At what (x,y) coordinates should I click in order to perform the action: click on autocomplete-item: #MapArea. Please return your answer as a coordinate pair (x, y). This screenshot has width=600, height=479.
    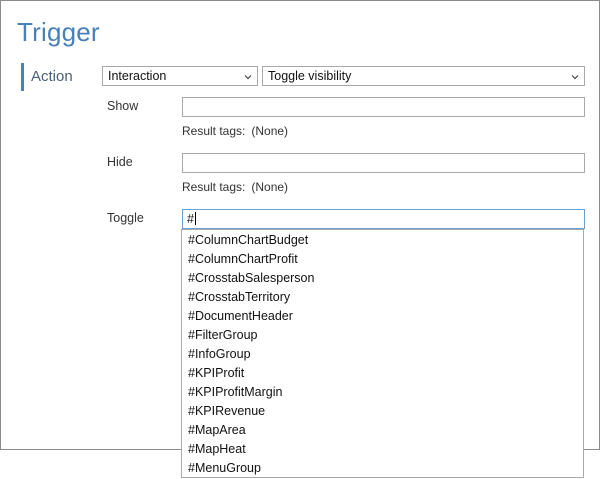
    Looking at the image, I should click on (382, 430).